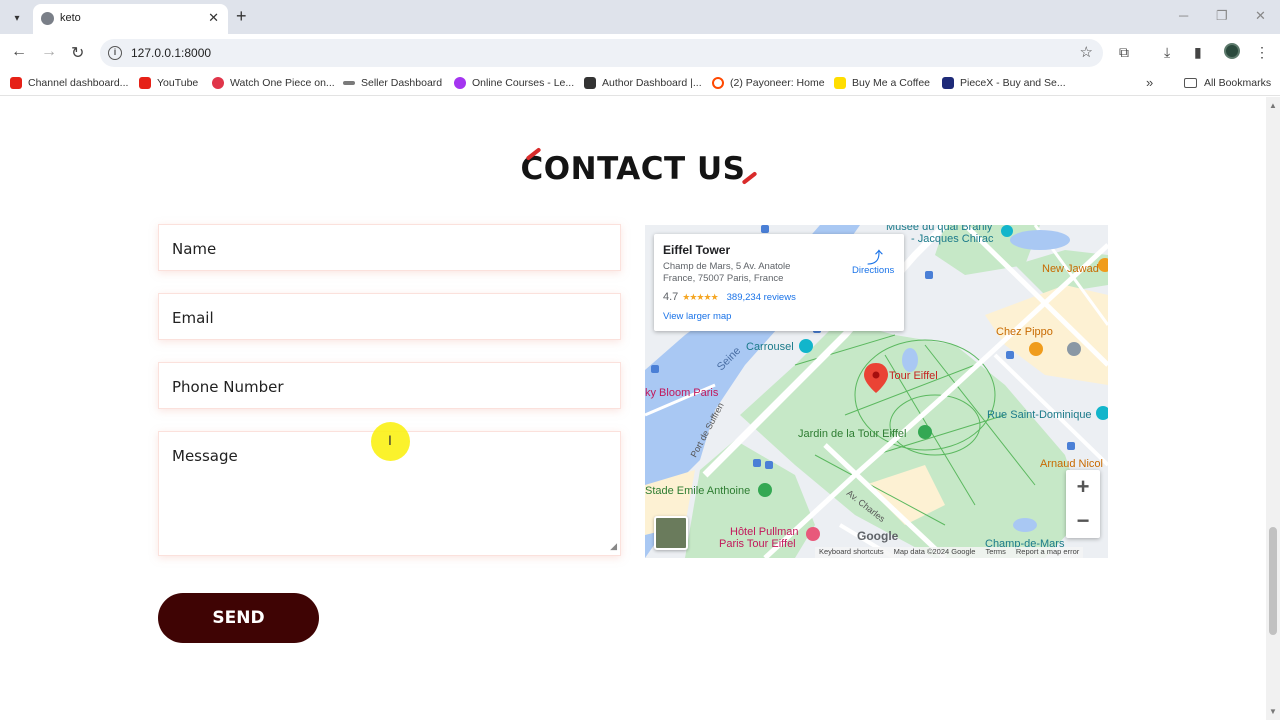  What do you see at coordinates (1039, 415) in the screenshot?
I see `map-label-rue-st-dominique: Rue Saint-Dominique` at bounding box center [1039, 415].